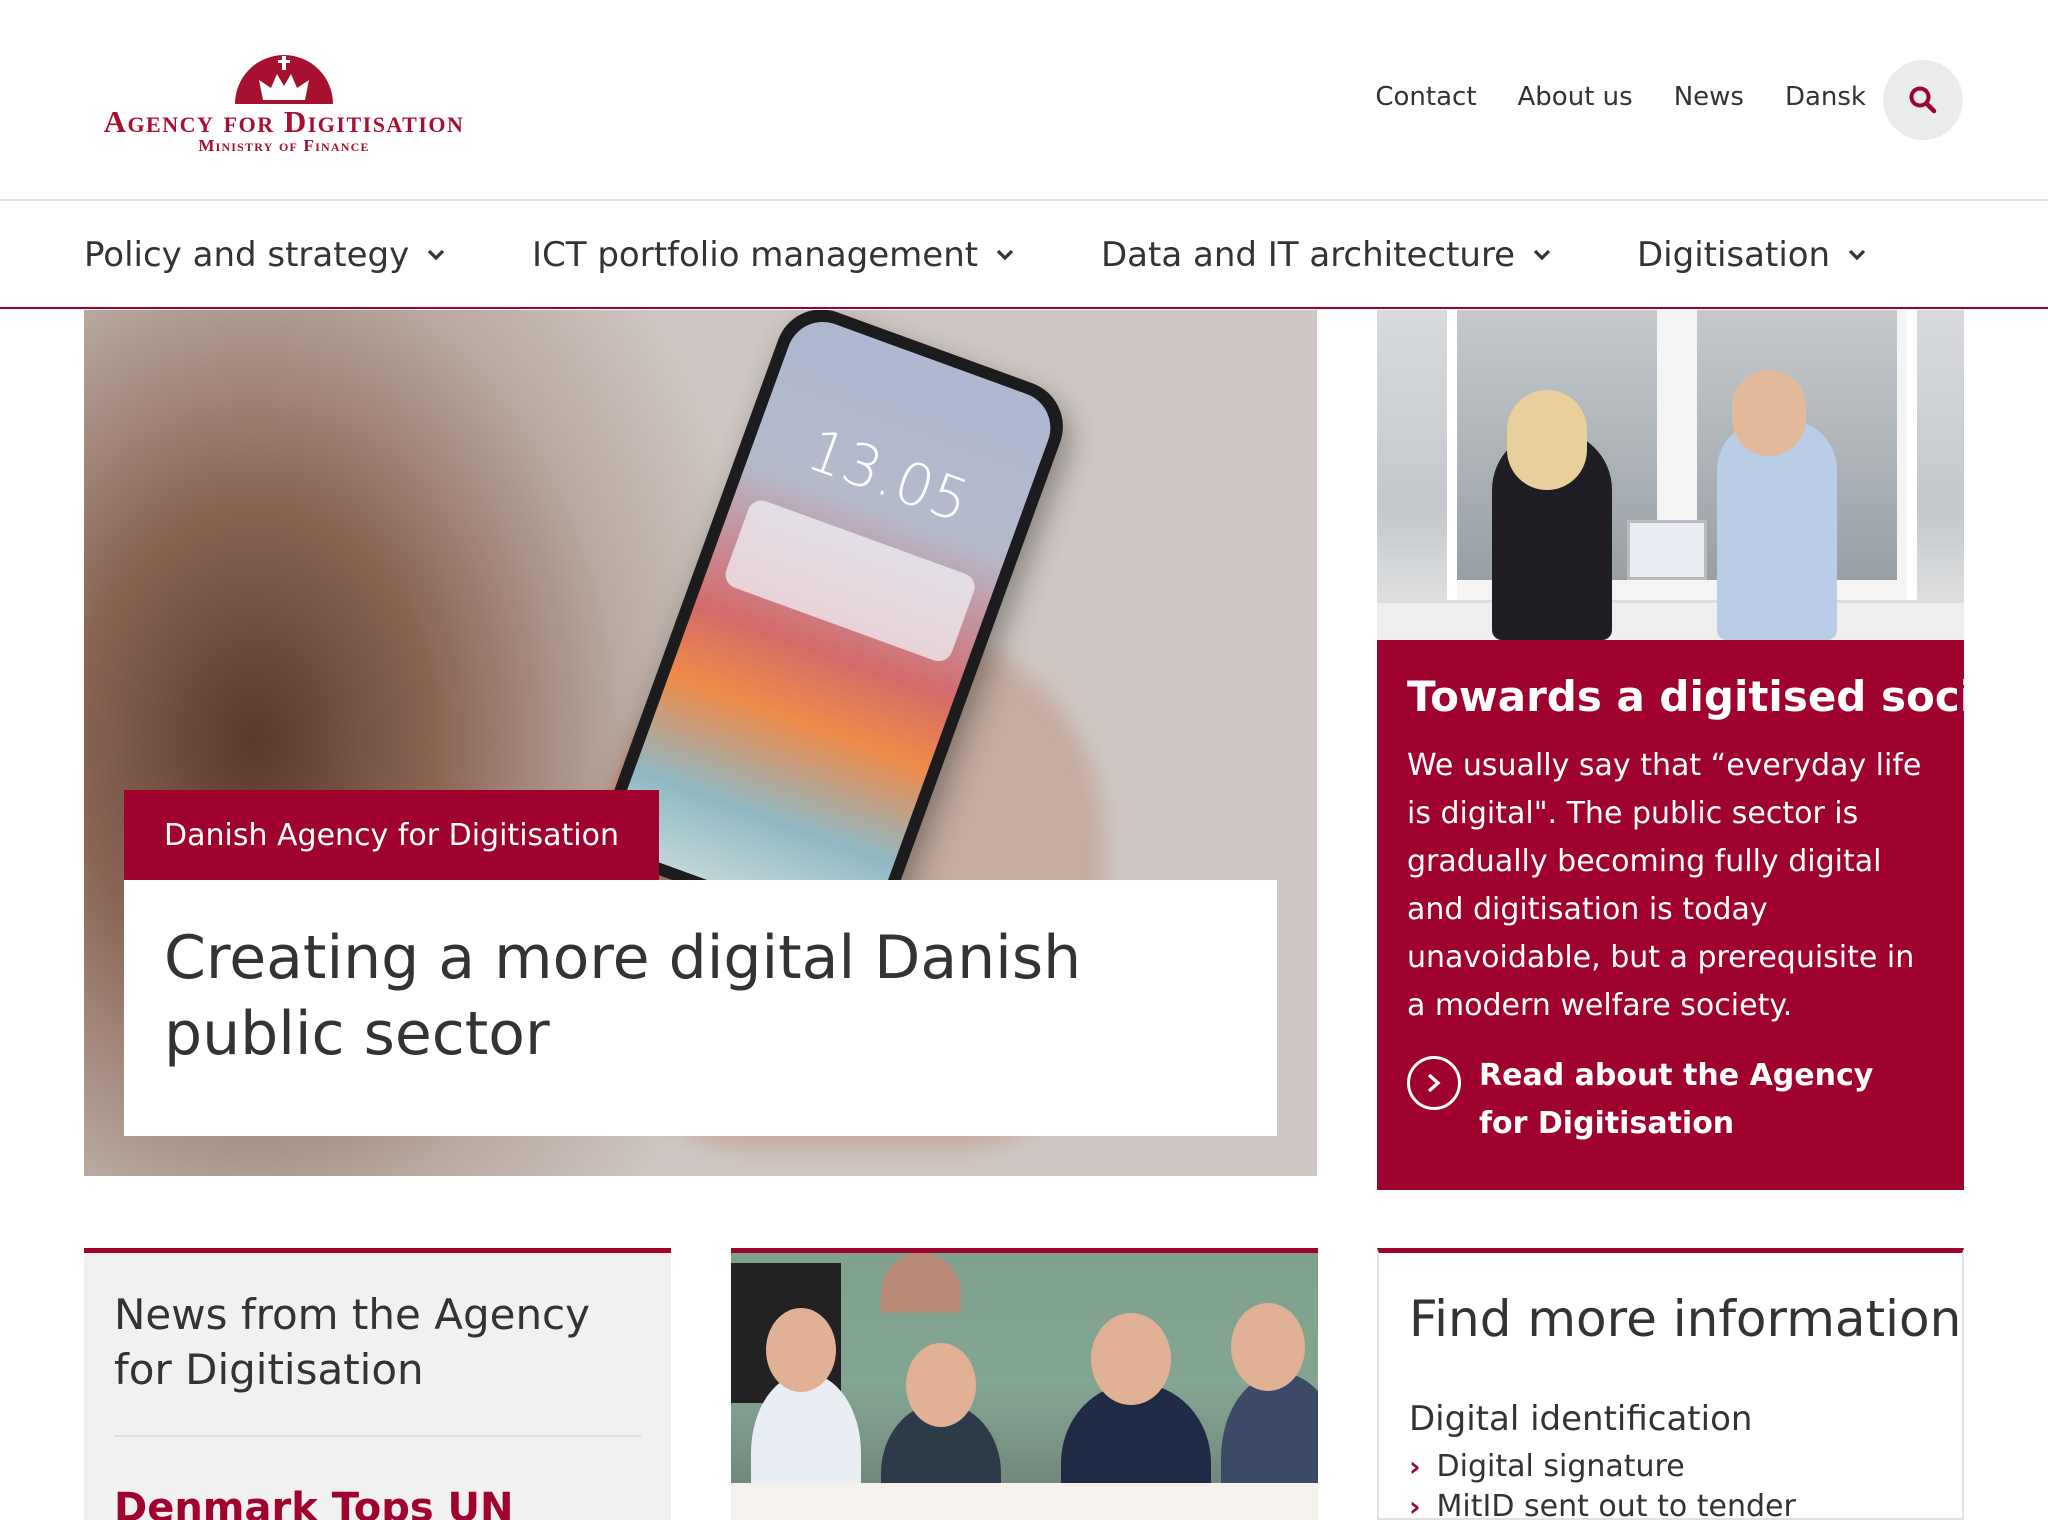  I want to click on news-item-link: Denmark Tops UN, so click(377, 1502).